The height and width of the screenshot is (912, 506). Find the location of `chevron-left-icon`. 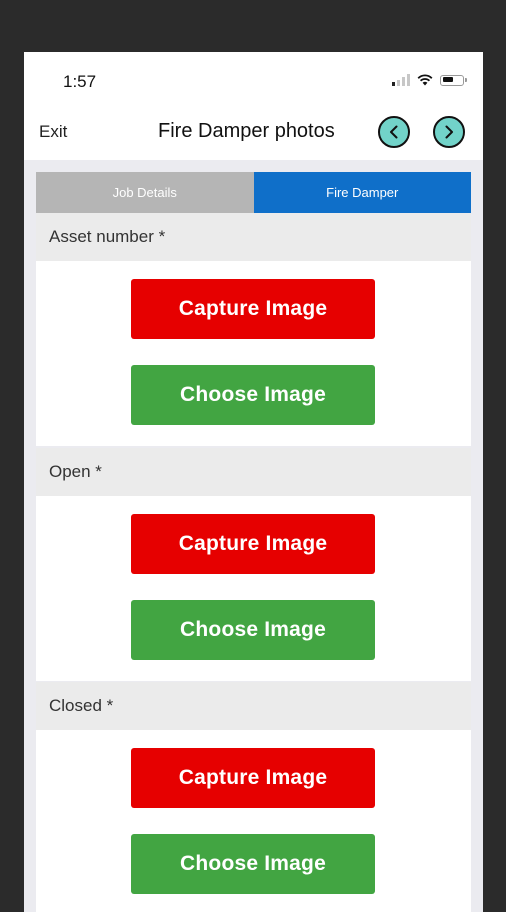

chevron-left-icon is located at coordinates (394, 132).